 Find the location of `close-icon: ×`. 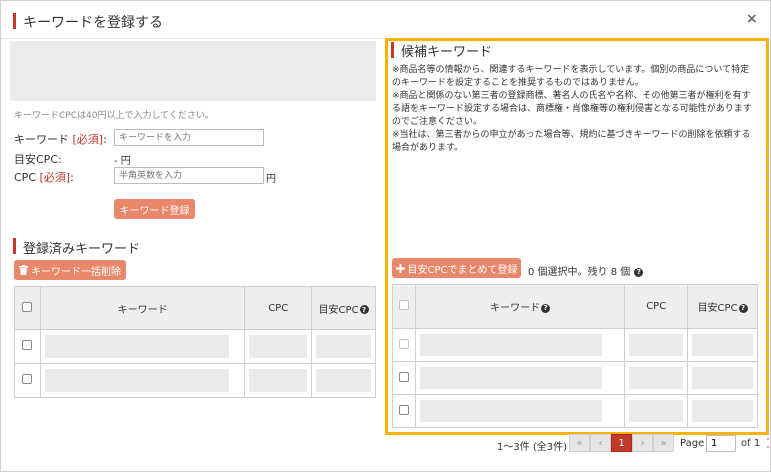

close-icon: × is located at coordinates (752, 19).